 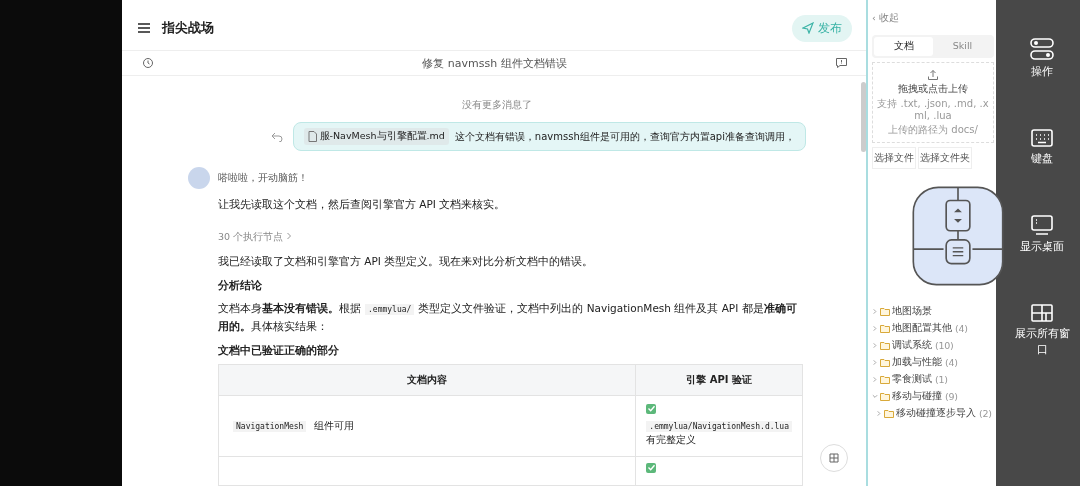 What do you see at coordinates (1042, 59) in the screenshot?
I see `sidebar-button: 操作` at bounding box center [1042, 59].